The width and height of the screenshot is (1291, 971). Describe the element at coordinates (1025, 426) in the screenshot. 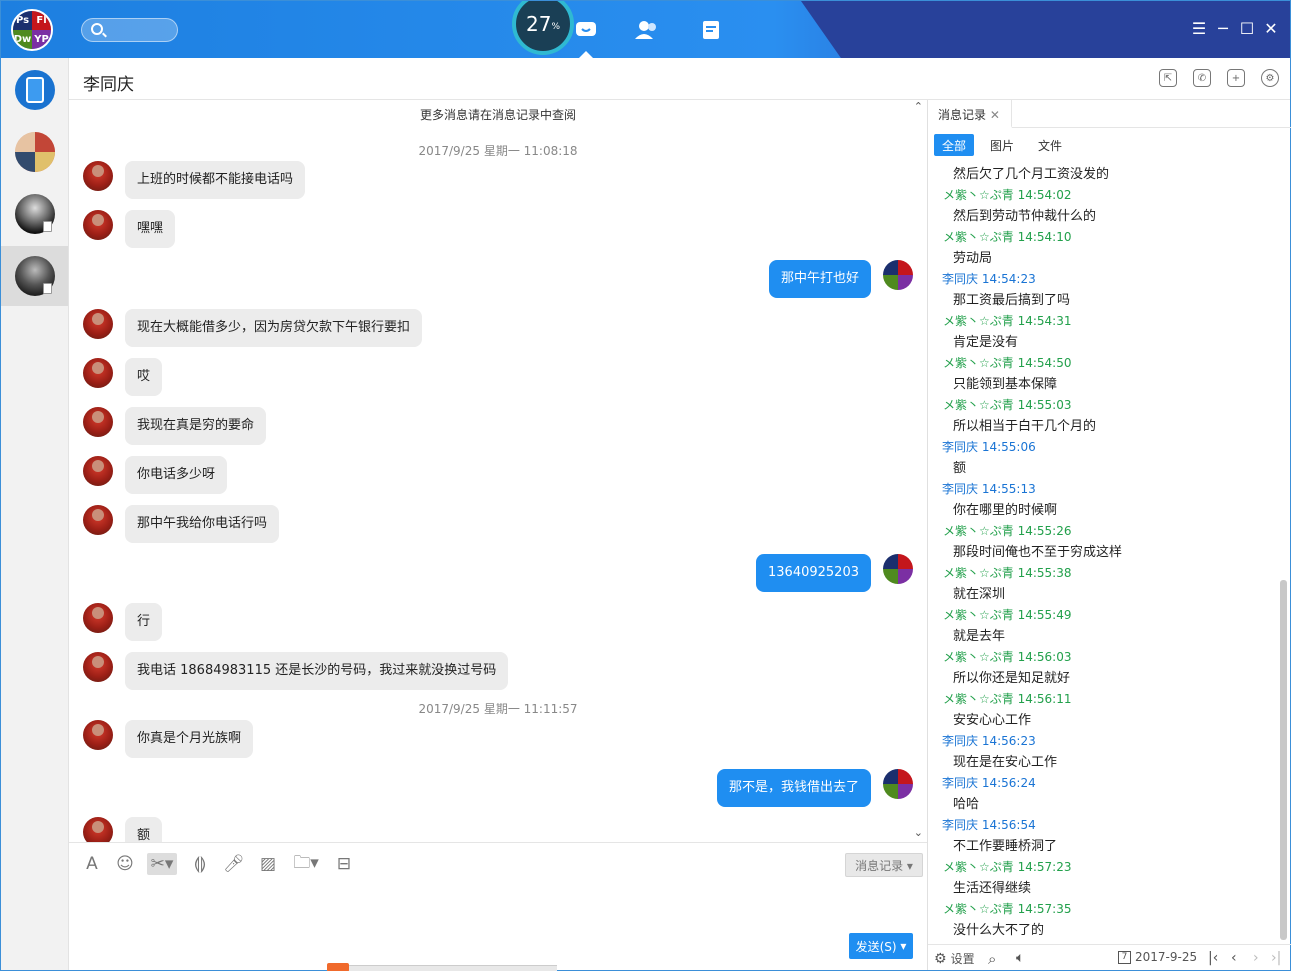

I see `history-message: 所以相当于白干几个月的` at that location.